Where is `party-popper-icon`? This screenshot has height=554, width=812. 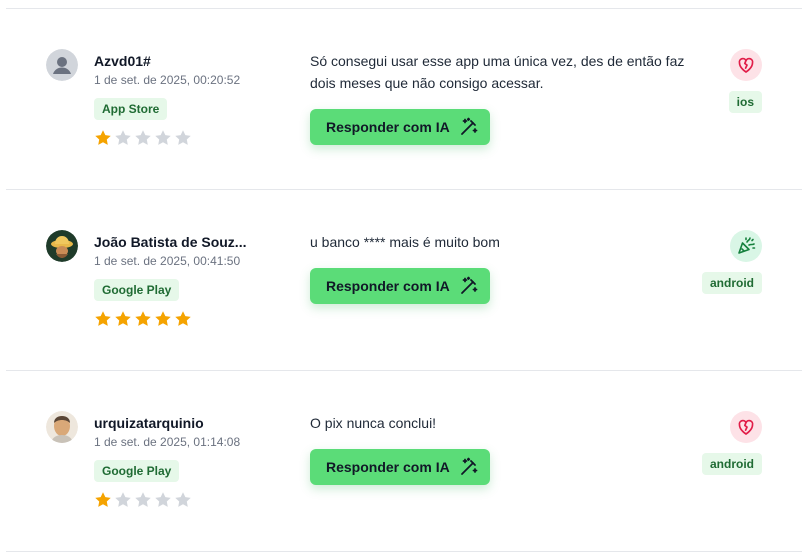
party-popper-icon is located at coordinates (746, 246).